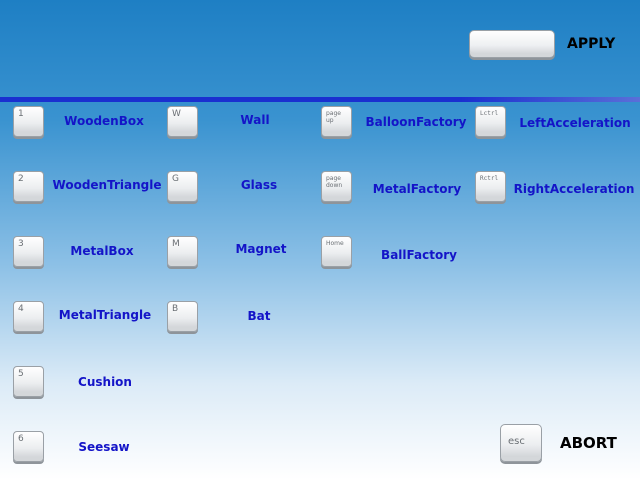 The height and width of the screenshot is (480, 640). Describe the element at coordinates (21, 244) in the screenshot. I see `key-cap: 3` at that location.